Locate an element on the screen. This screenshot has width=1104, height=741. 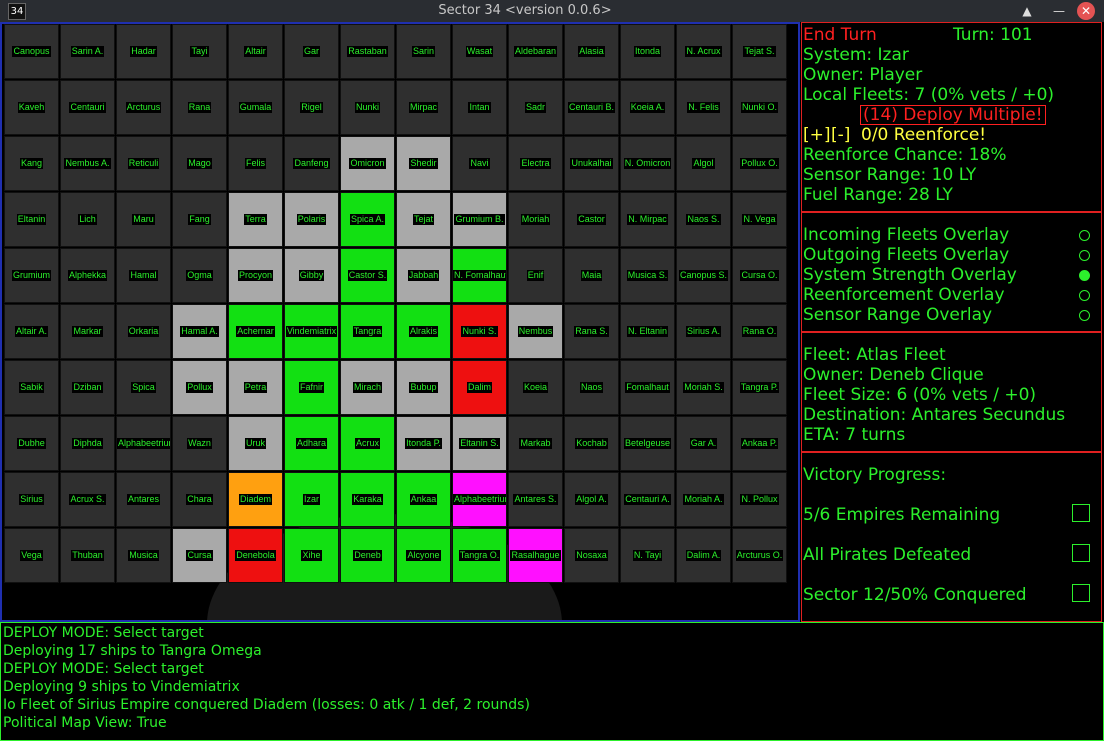
overlay-system-strength-radio is located at coordinates (1084, 275).